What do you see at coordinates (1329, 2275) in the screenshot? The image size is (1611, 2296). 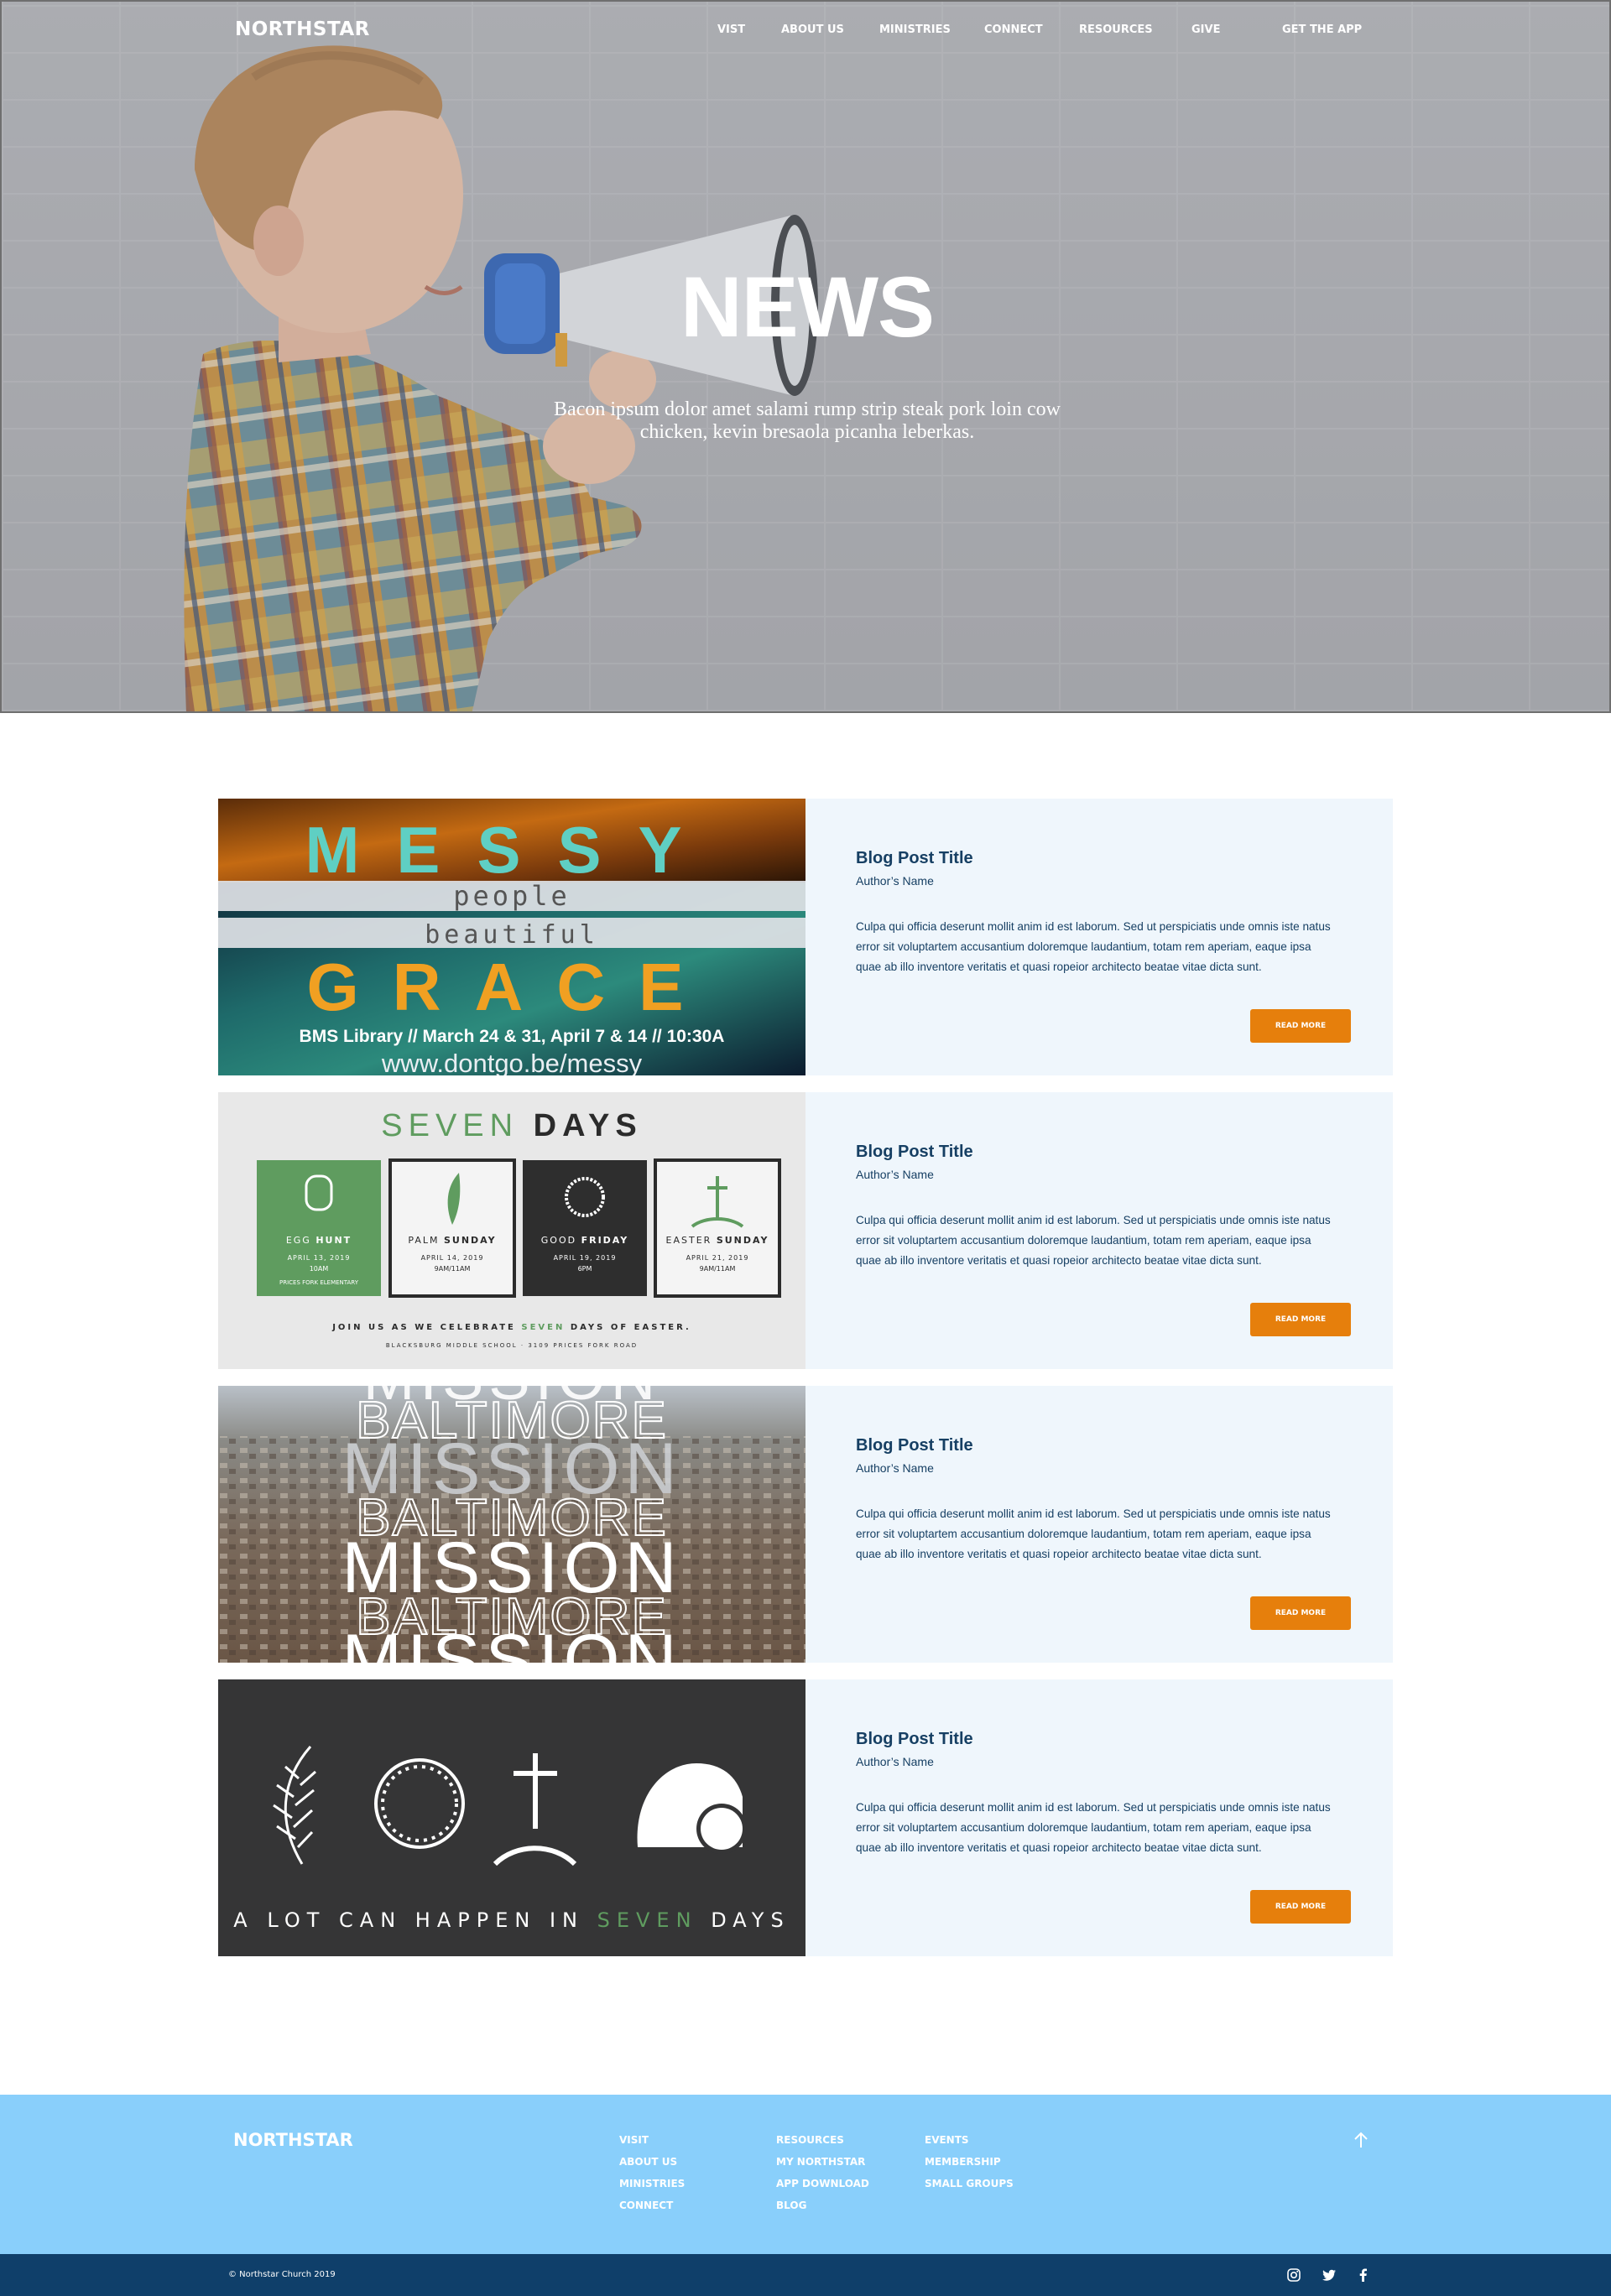 I see `twitter-icon` at bounding box center [1329, 2275].